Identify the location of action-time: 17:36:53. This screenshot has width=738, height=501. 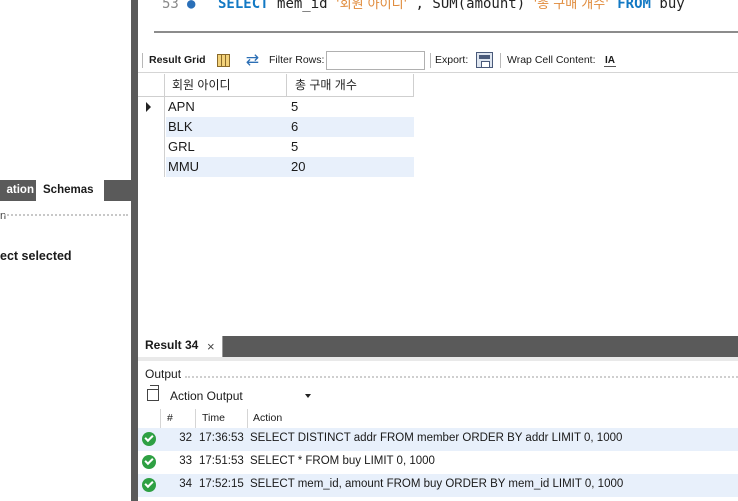
(221, 438).